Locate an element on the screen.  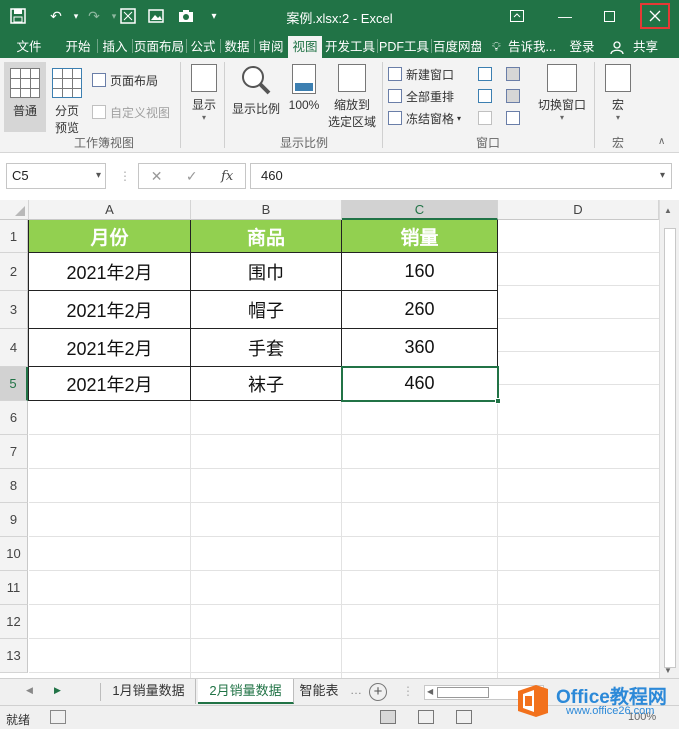
table-header-month: 月份 is located at coordinates (110, 236).